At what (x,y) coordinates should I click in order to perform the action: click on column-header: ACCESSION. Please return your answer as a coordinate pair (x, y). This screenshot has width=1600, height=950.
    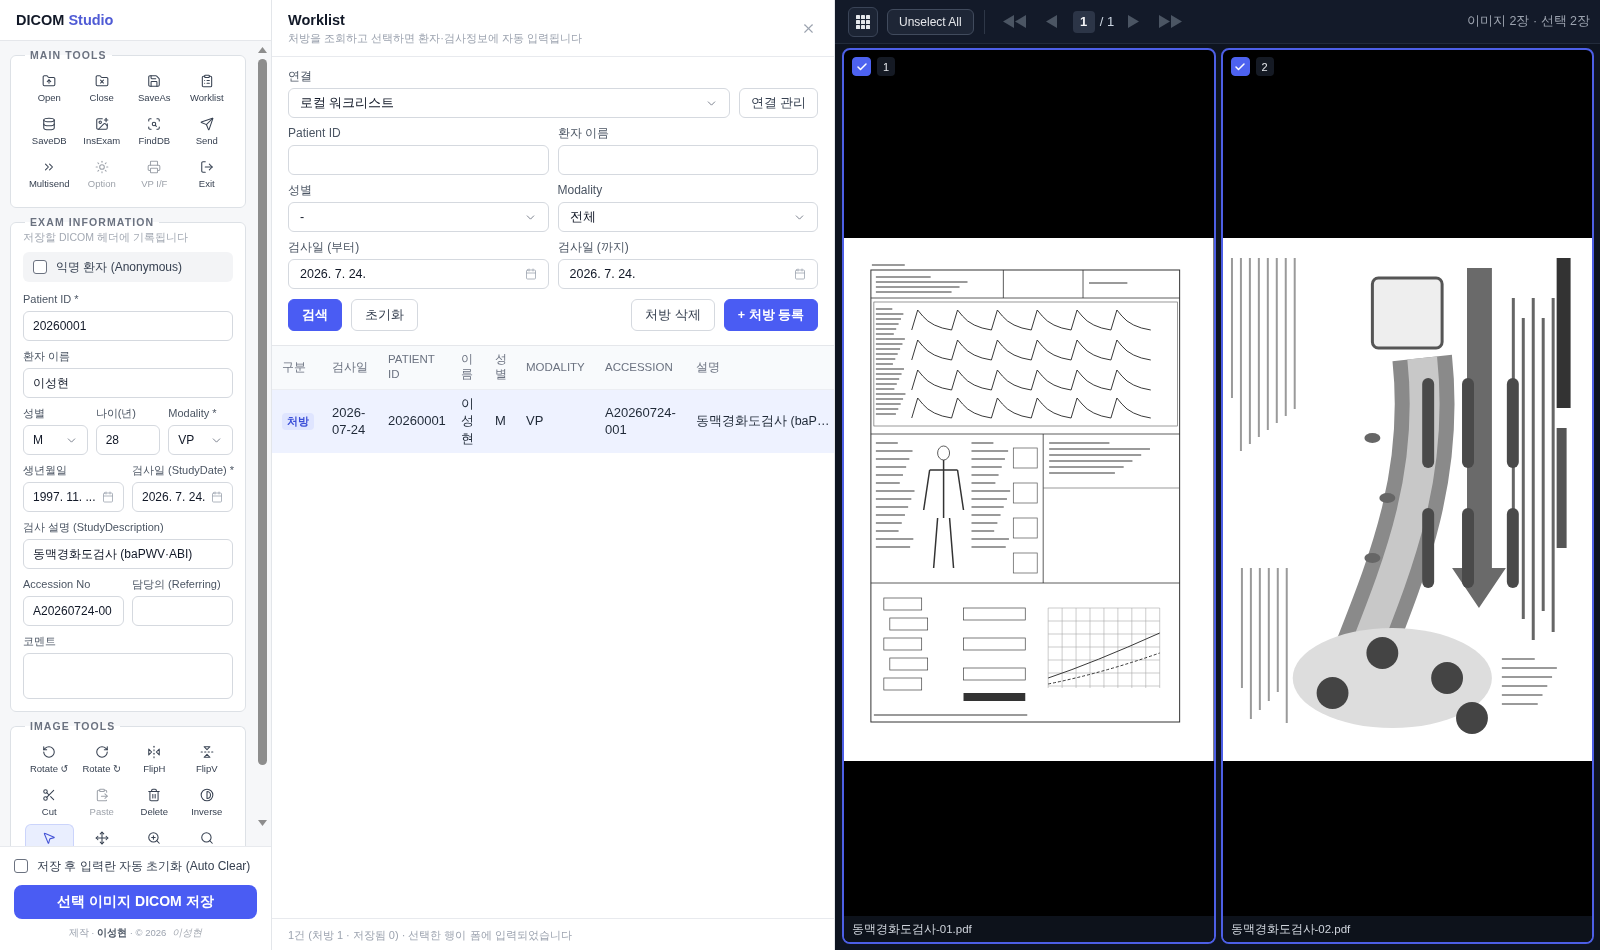
    Looking at the image, I should click on (640, 367).